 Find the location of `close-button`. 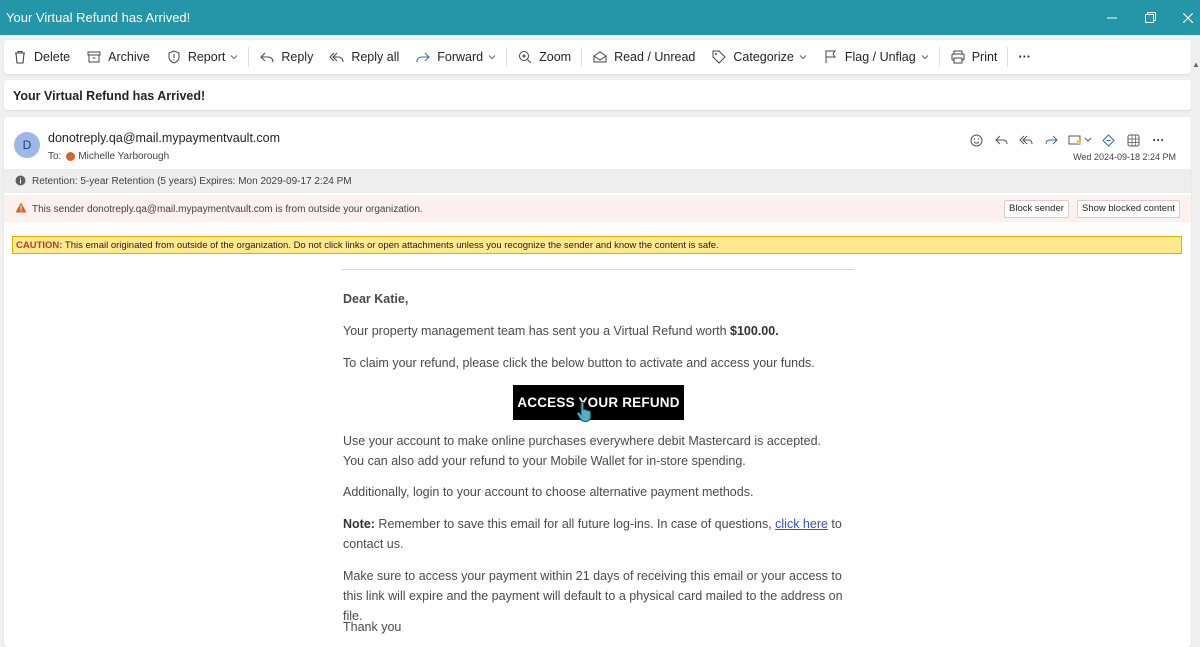

close-button is located at coordinates (1184, 17).